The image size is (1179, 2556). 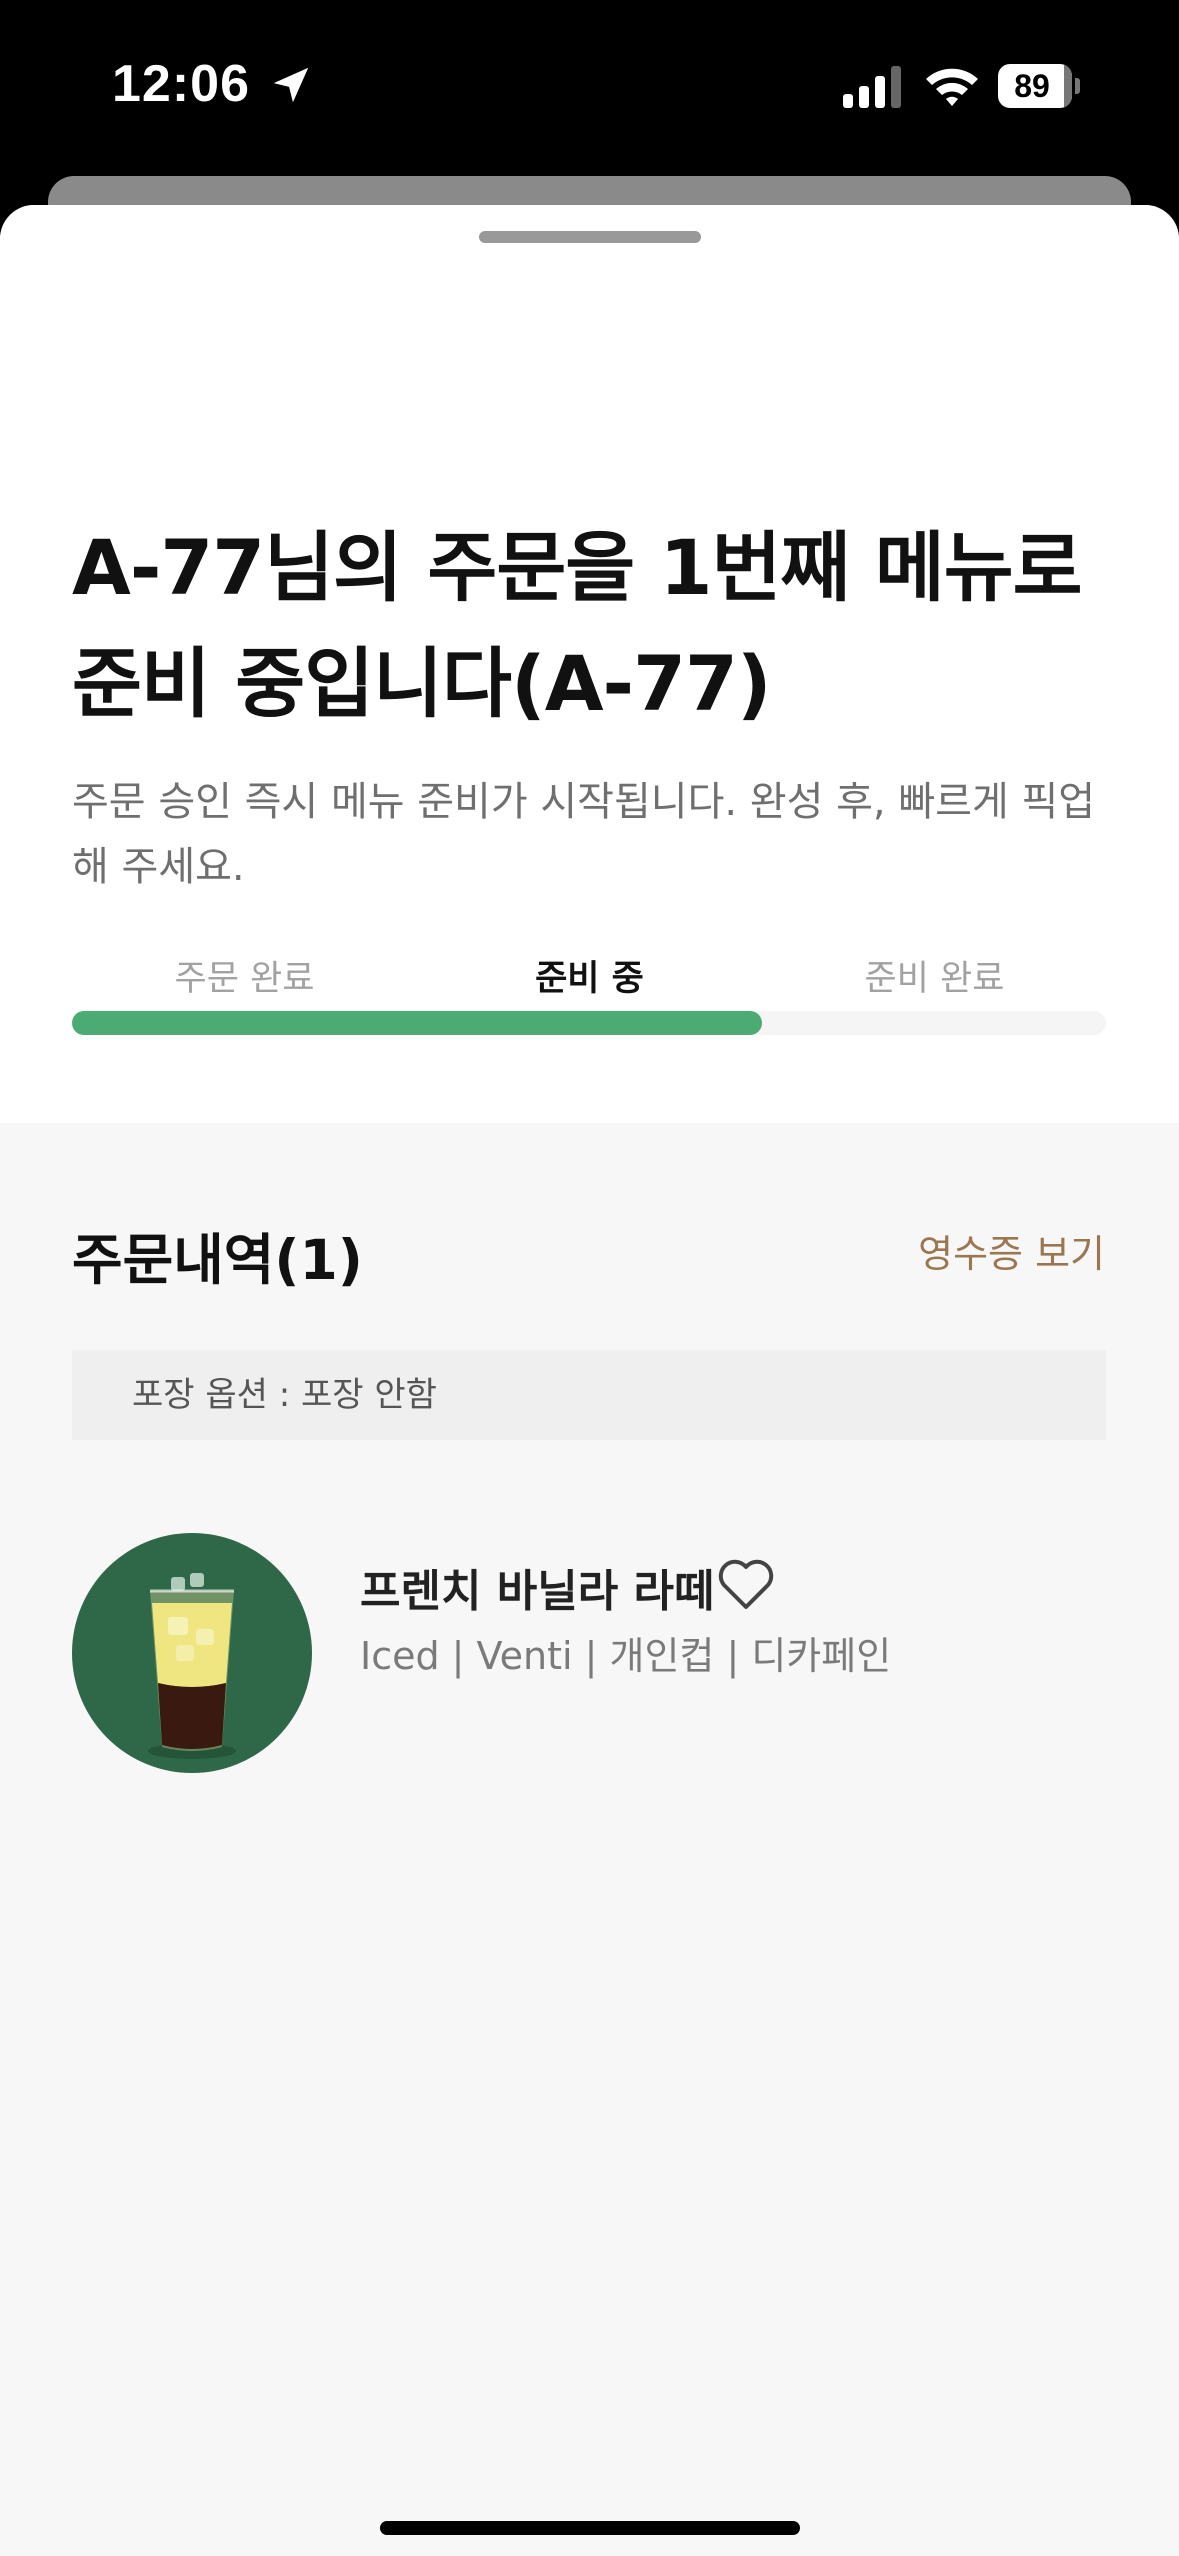 I want to click on headline-line-2: 준비 중입니다(A-77), so click(x=422, y=683).